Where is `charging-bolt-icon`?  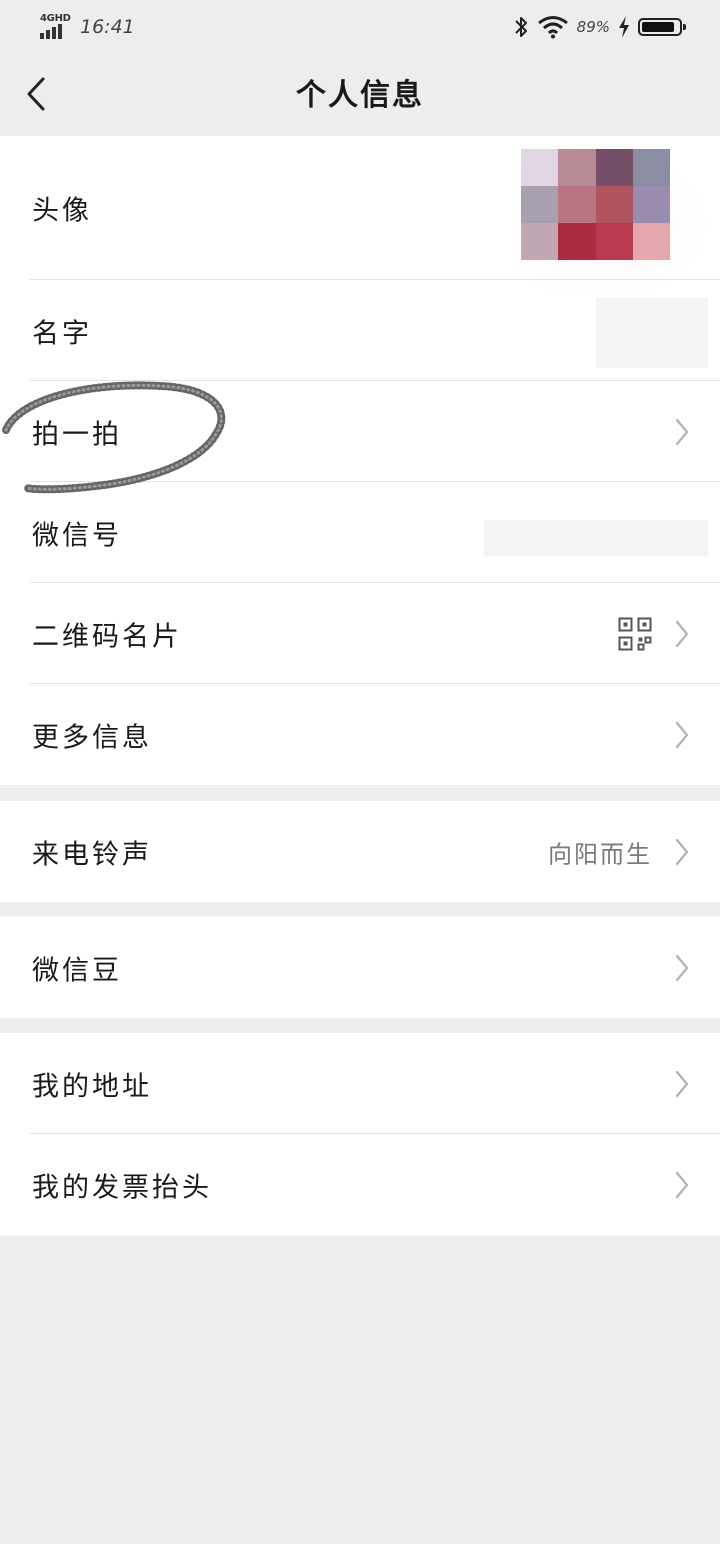
charging-bolt-icon is located at coordinates (624, 27).